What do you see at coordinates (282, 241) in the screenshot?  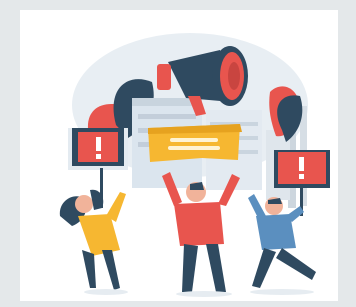 I see `protester-man-right` at bounding box center [282, 241].